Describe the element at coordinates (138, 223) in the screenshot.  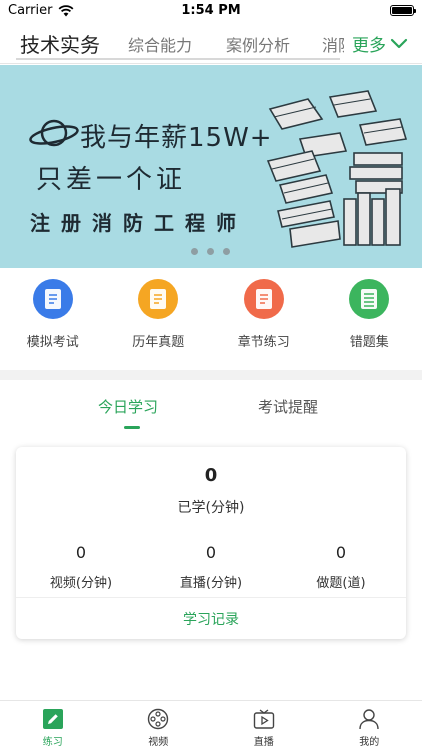
I see `banner-title: 注册消防工程师` at that location.